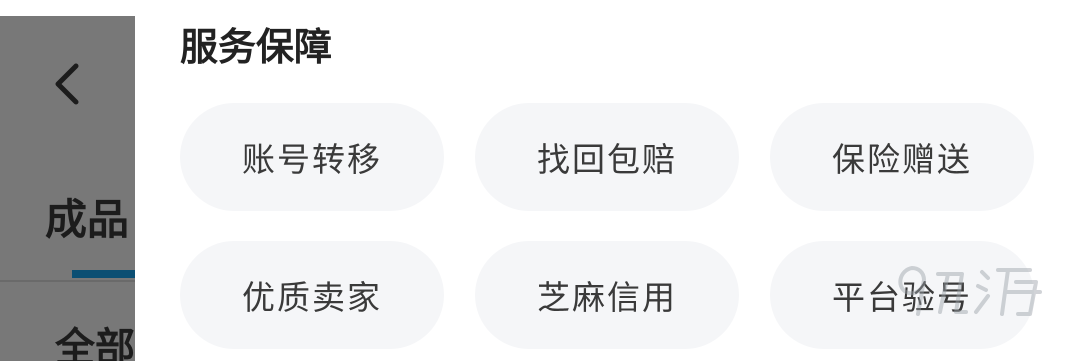 This screenshot has width=1080, height=361. I want to click on chip-quality-seller: 优质卖家, so click(312, 295).